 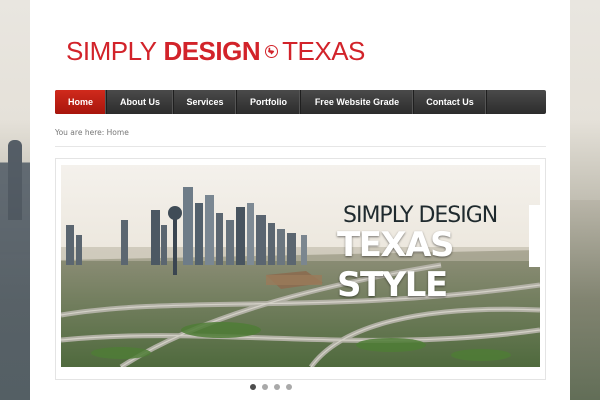 I want to click on nav-item-label: Free Website Grade, so click(x=357, y=102).